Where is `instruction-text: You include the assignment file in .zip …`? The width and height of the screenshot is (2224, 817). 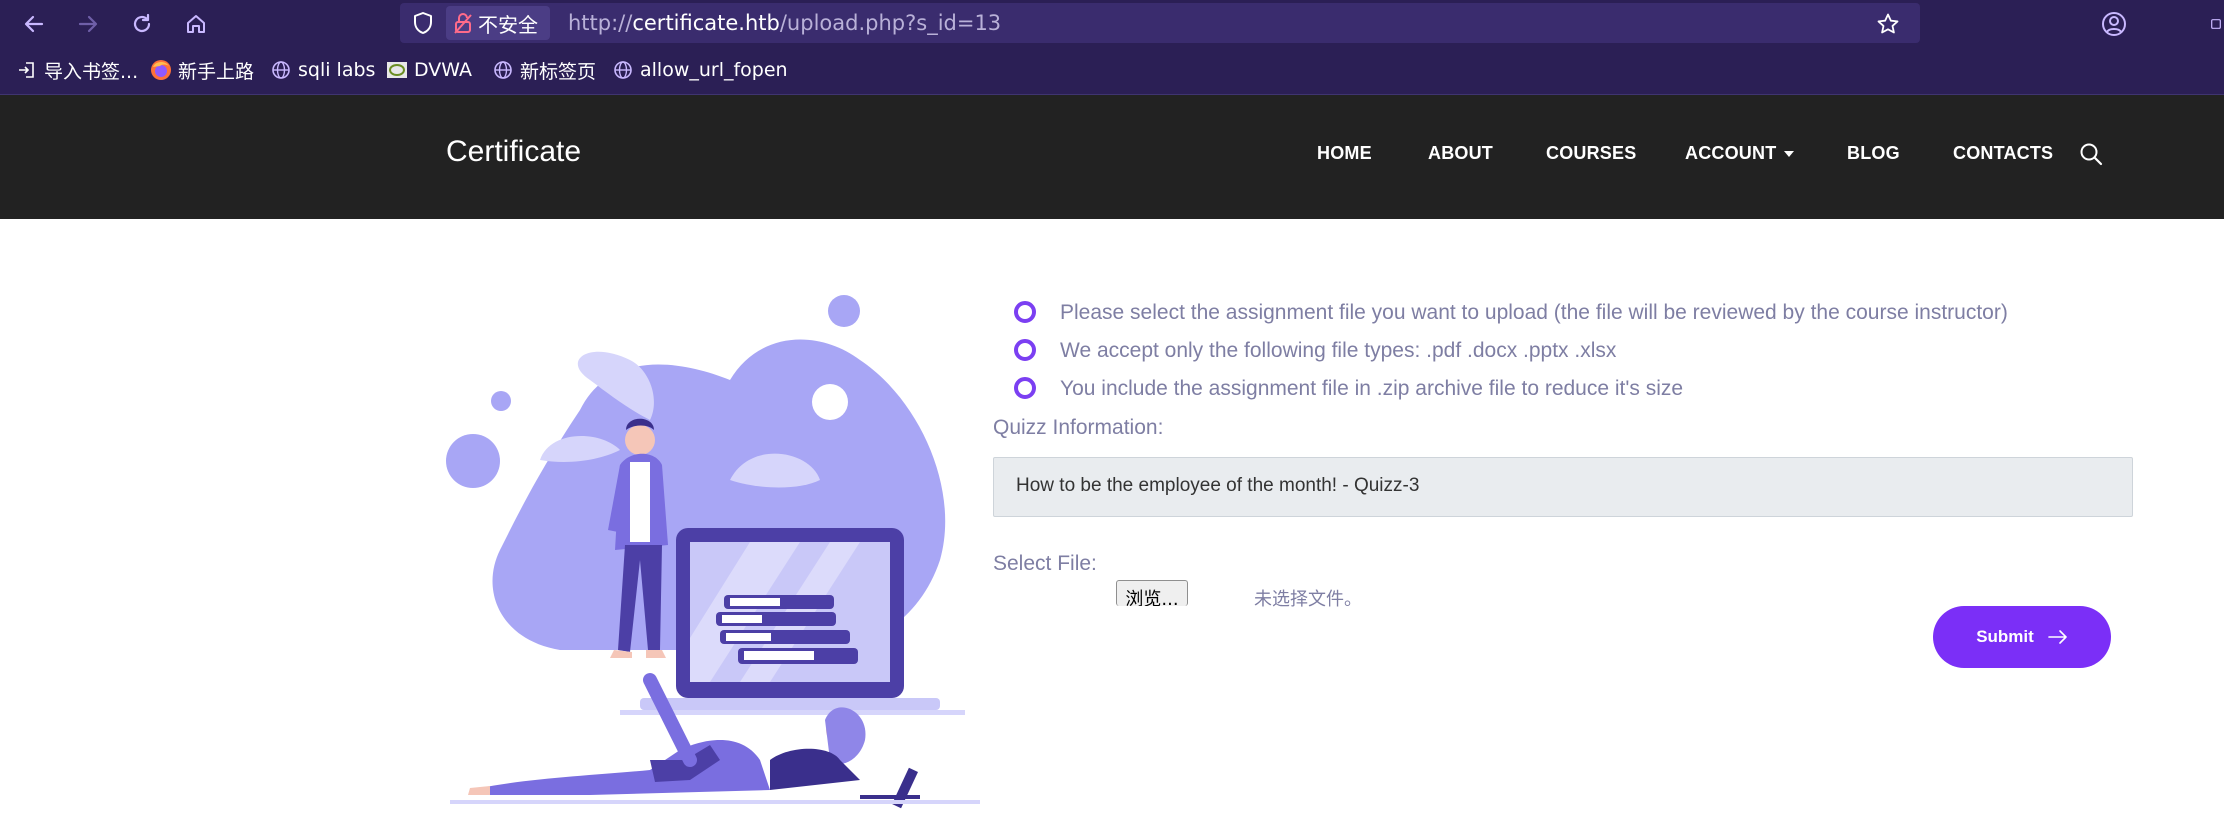 instruction-text: You include the assignment file in .zip … is located at coordinates (1372, 388).